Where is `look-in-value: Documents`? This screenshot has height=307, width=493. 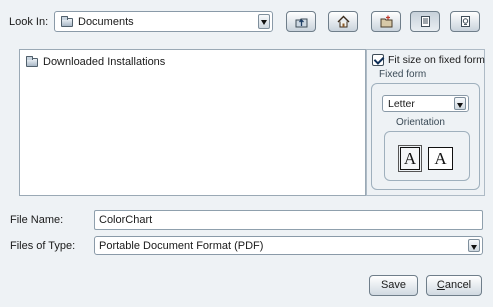
look-in-value: Documents is located at coordinates (106, 22).